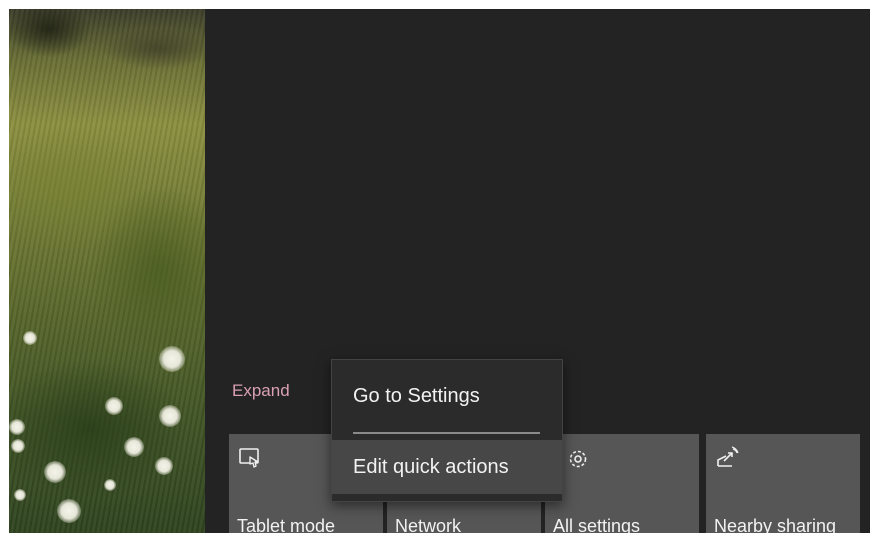 The width and height of the screenshot is (870, 533). What do you see at coordinates (261, 391) in the screenshot?
I see `expand-link: Expand` at bounding box center [261, 391].